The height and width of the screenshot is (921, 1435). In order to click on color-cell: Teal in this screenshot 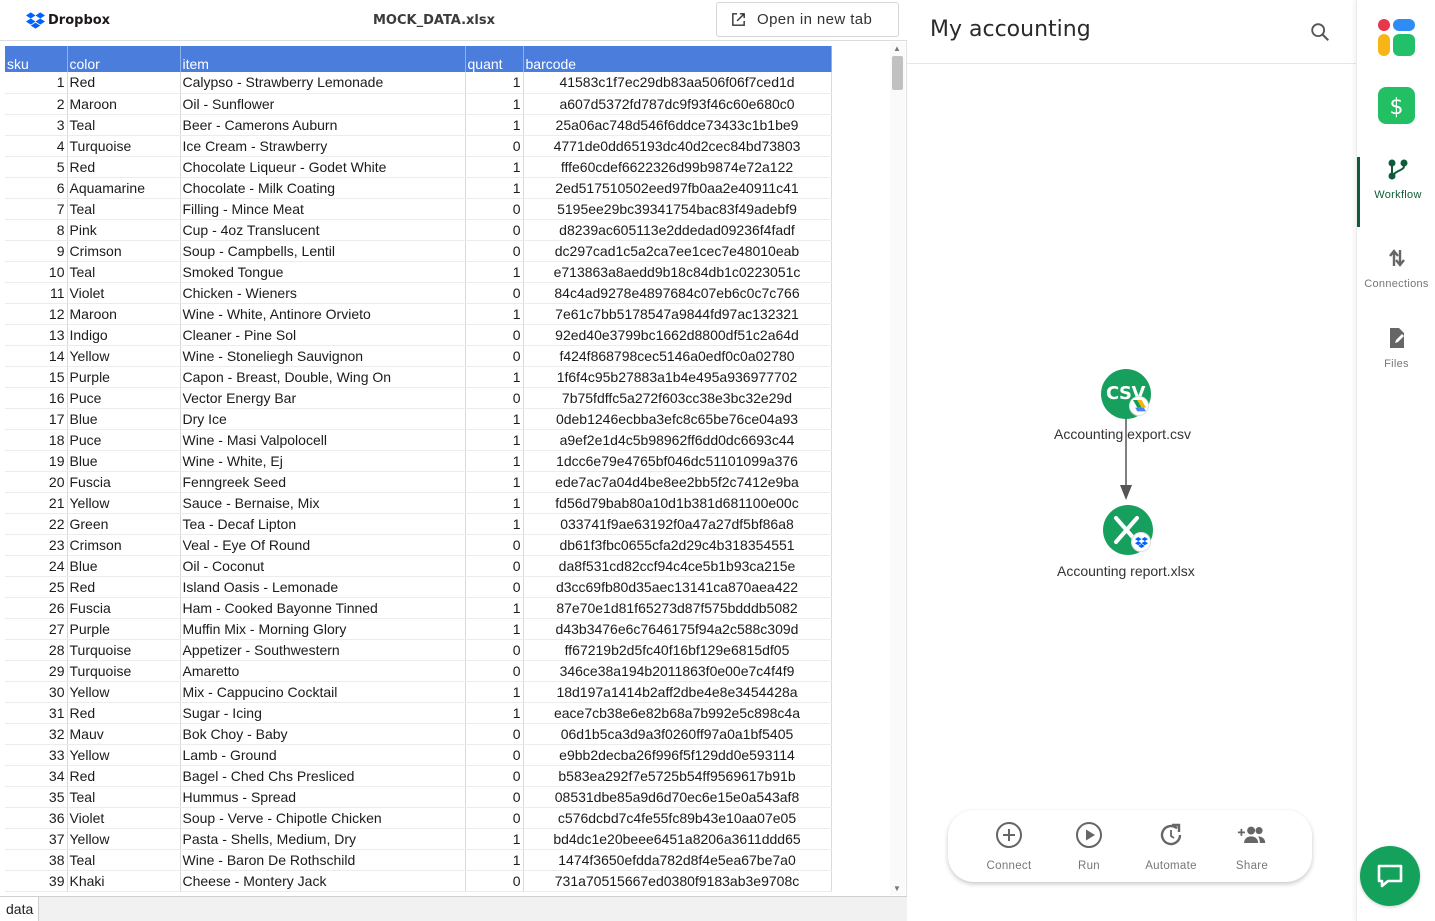, I will do `click(124, 272)`.